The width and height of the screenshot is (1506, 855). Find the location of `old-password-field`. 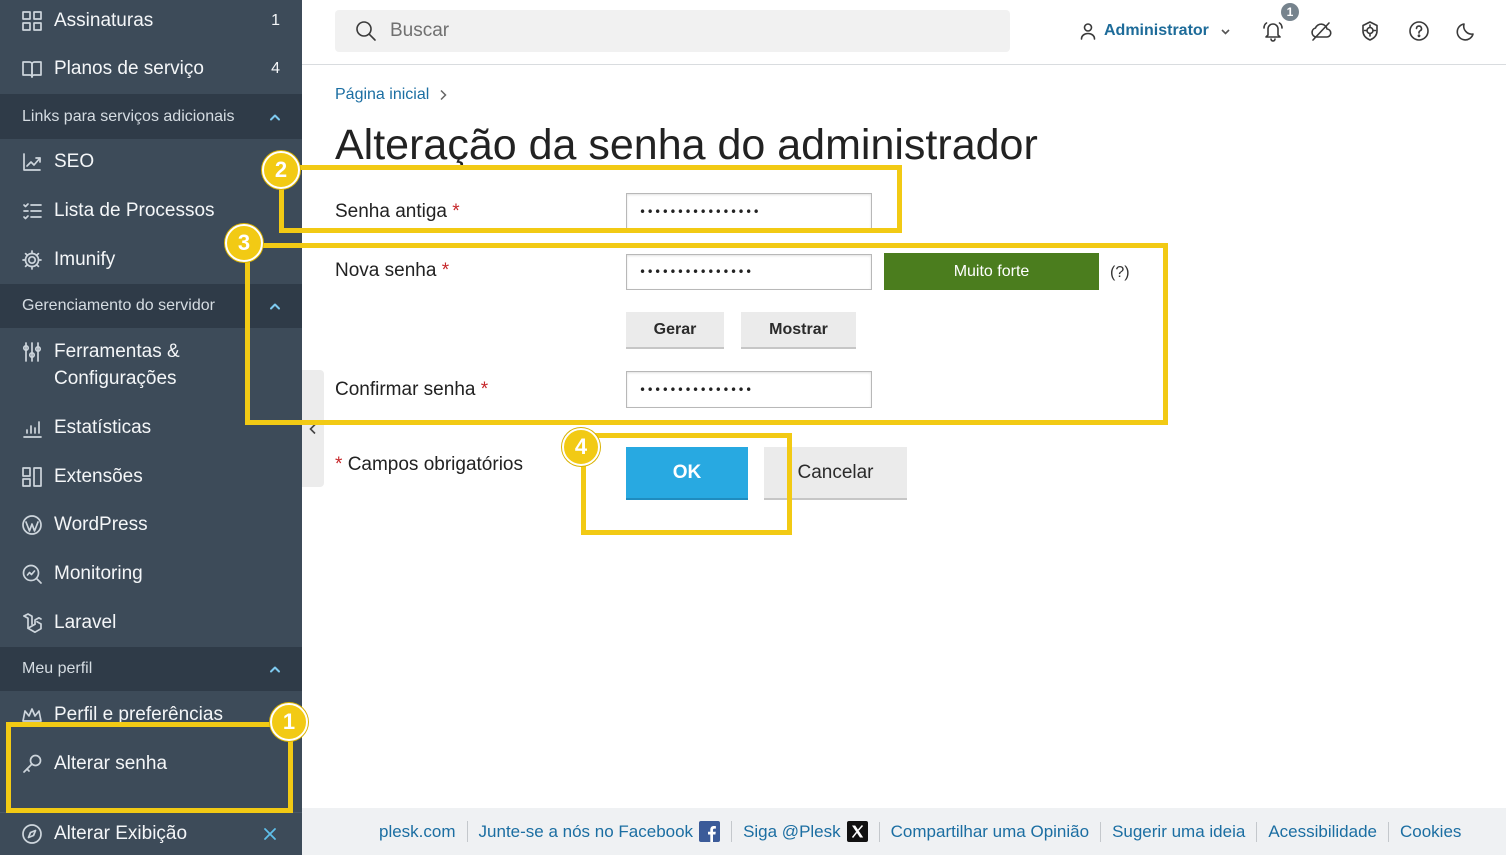

old-password-field is located at coordinates (749, 211).